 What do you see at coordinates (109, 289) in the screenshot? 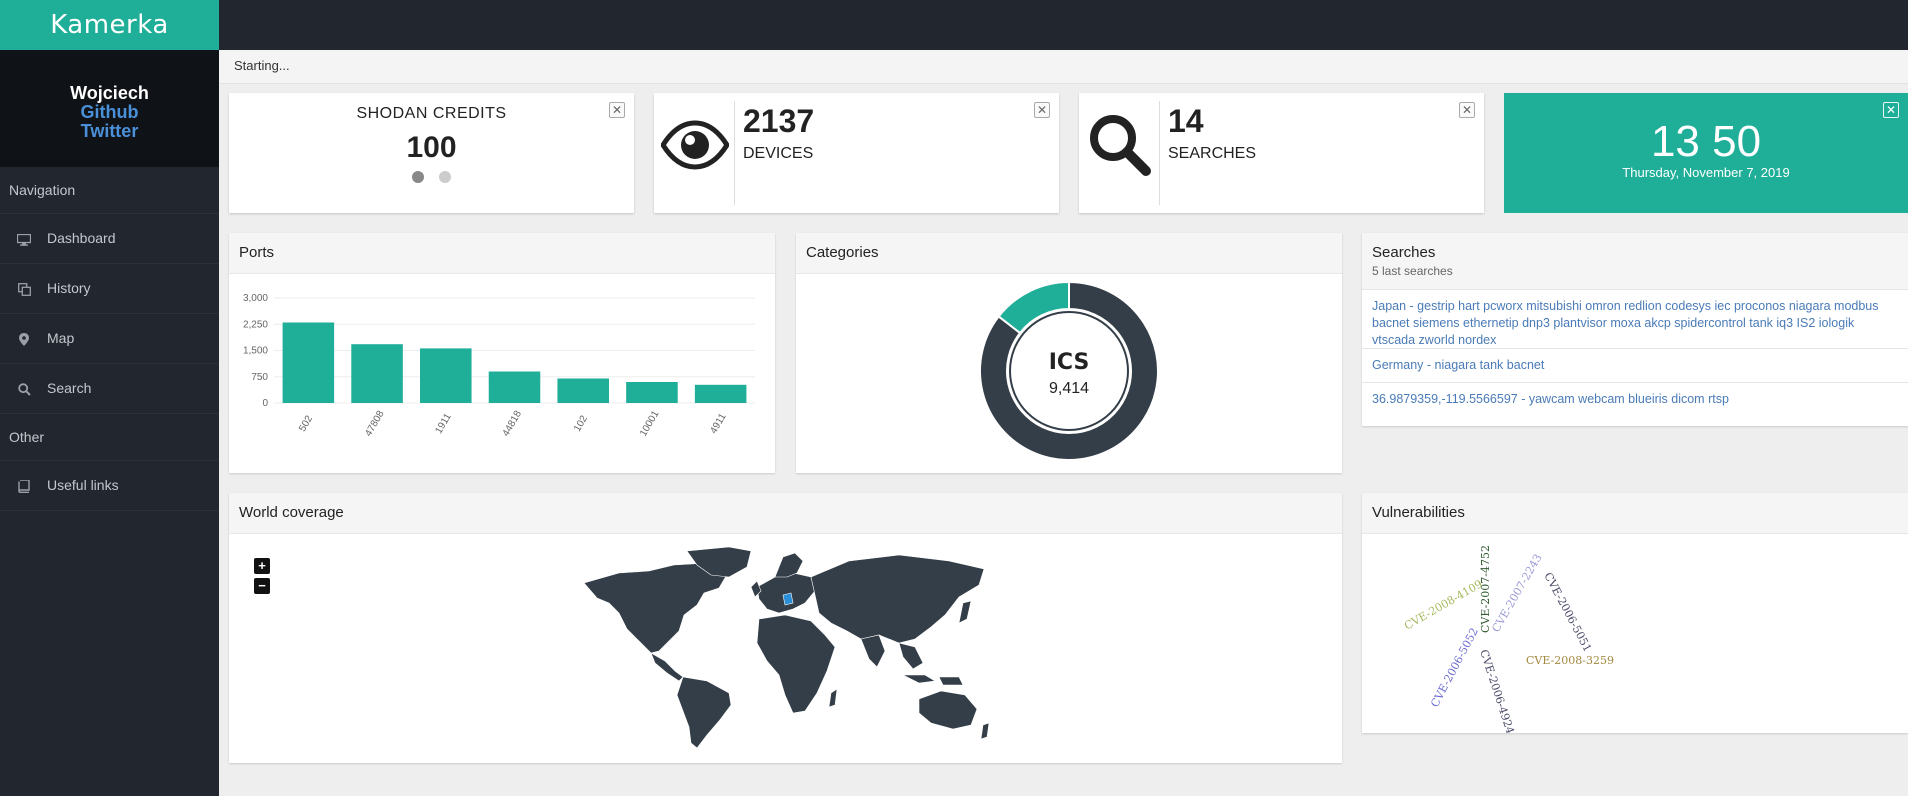
I see `sidebar-item-history: History` at bounding box center [109, 289].